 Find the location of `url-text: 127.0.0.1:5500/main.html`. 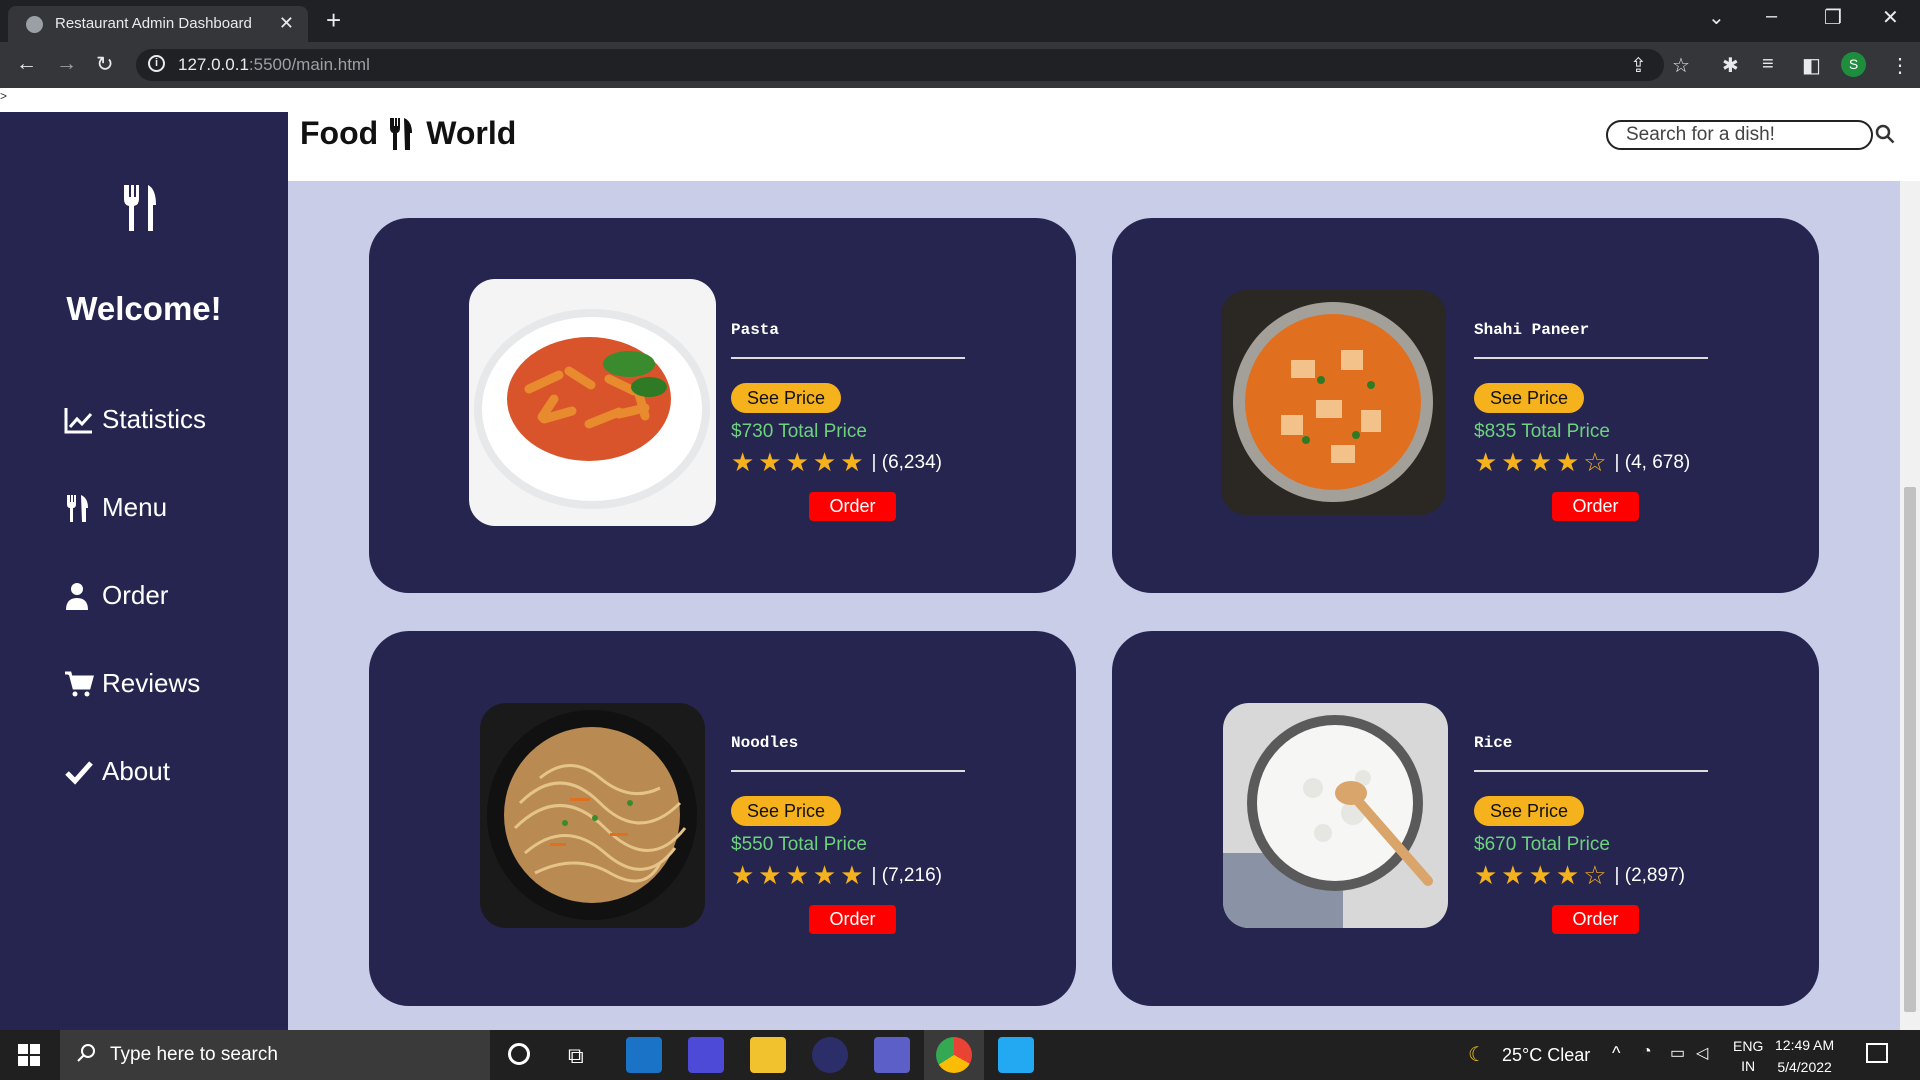

url-text: 127.0.0.1:5500/main.html is located at coordinates (274, 65).